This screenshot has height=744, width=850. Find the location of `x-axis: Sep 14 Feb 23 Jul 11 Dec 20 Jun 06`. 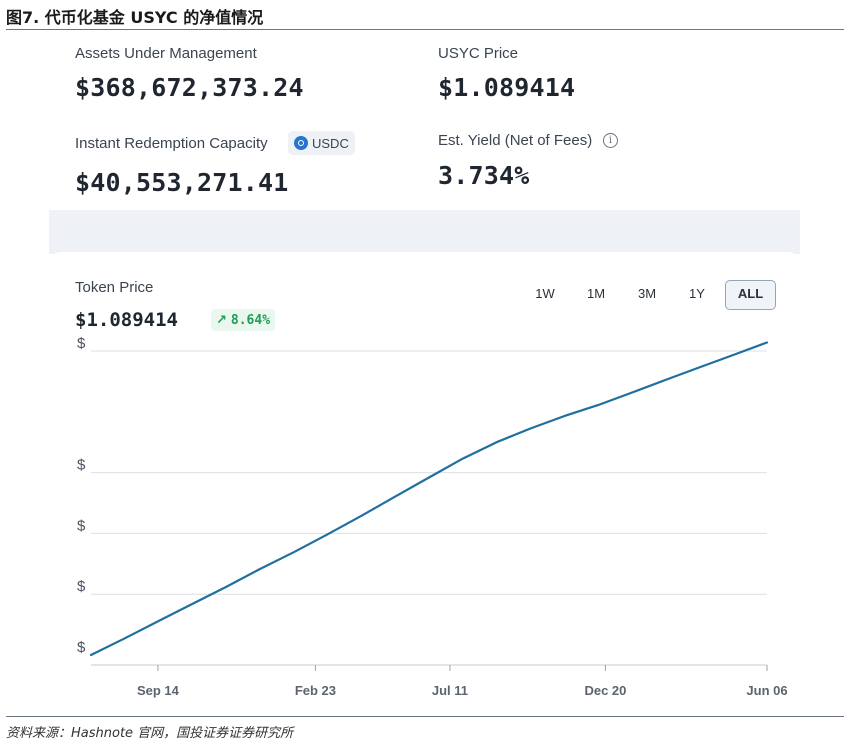

x-axis: Sep 14 Feb 23 Jul 11 Dec 20 Jun 06 is located at coordinates (439, 681).